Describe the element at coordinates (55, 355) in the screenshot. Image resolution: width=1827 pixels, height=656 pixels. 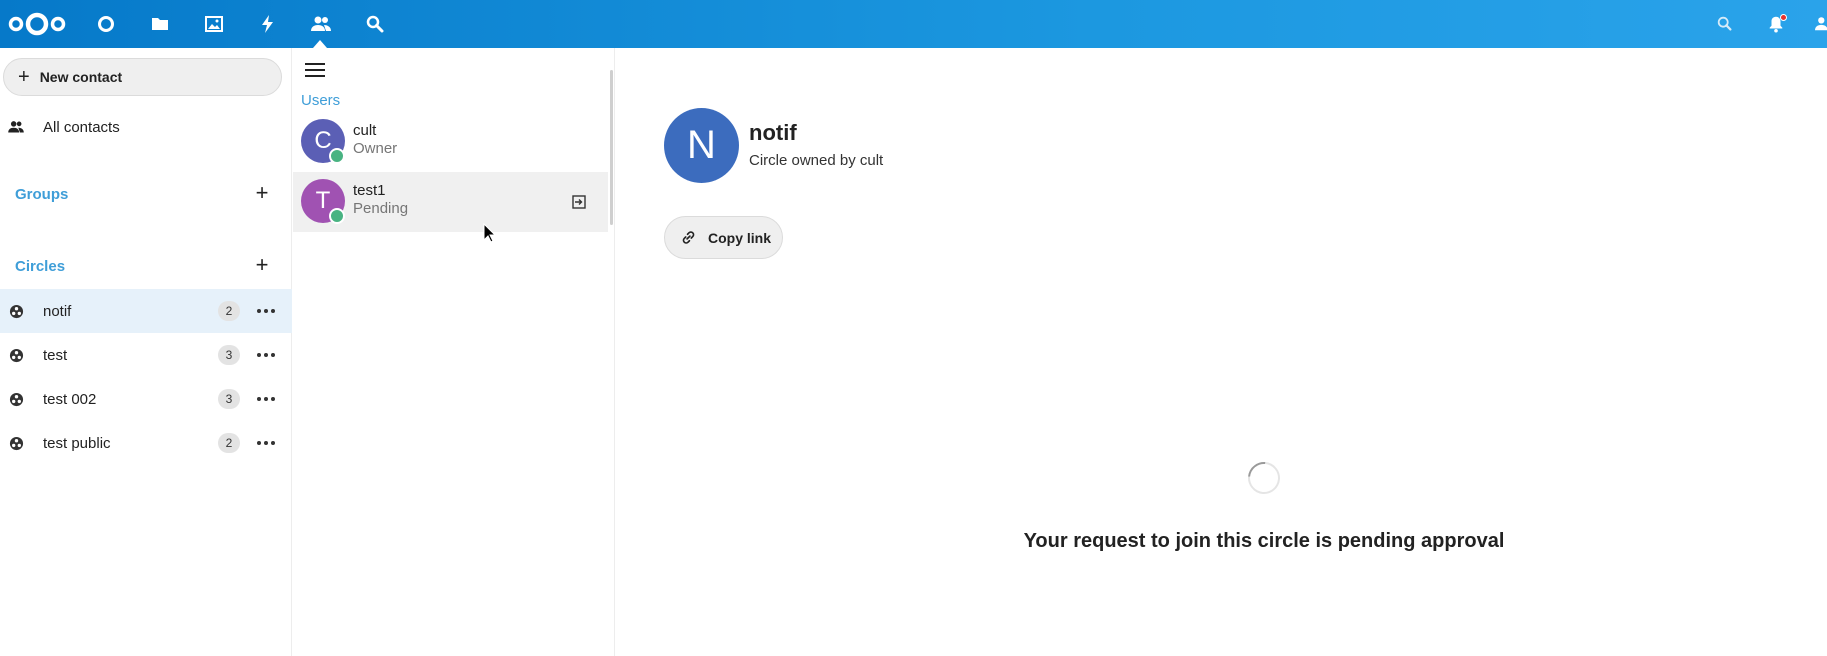
I see `circle-label: test` at that location.